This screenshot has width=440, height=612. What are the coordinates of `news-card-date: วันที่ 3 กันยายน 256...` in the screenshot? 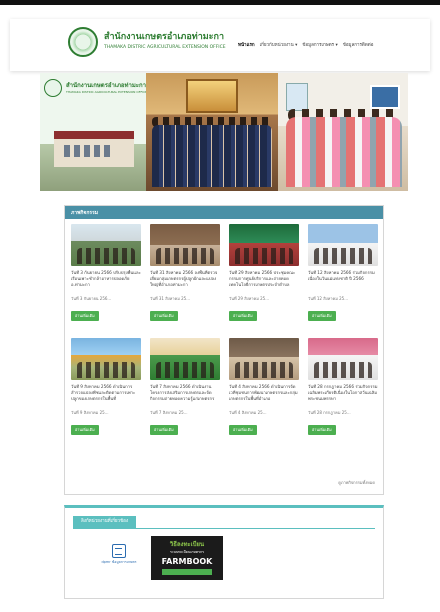 It's located at (91, 298).